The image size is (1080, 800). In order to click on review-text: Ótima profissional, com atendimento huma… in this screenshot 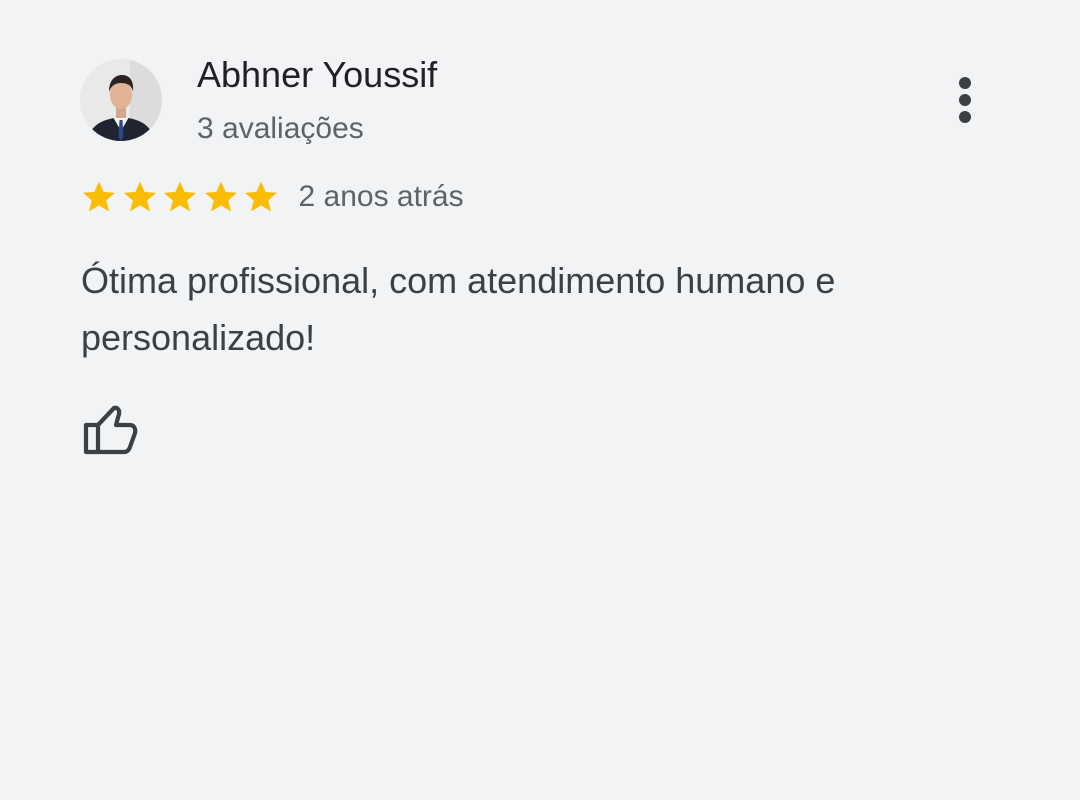, I will do `click(458, 309)`.